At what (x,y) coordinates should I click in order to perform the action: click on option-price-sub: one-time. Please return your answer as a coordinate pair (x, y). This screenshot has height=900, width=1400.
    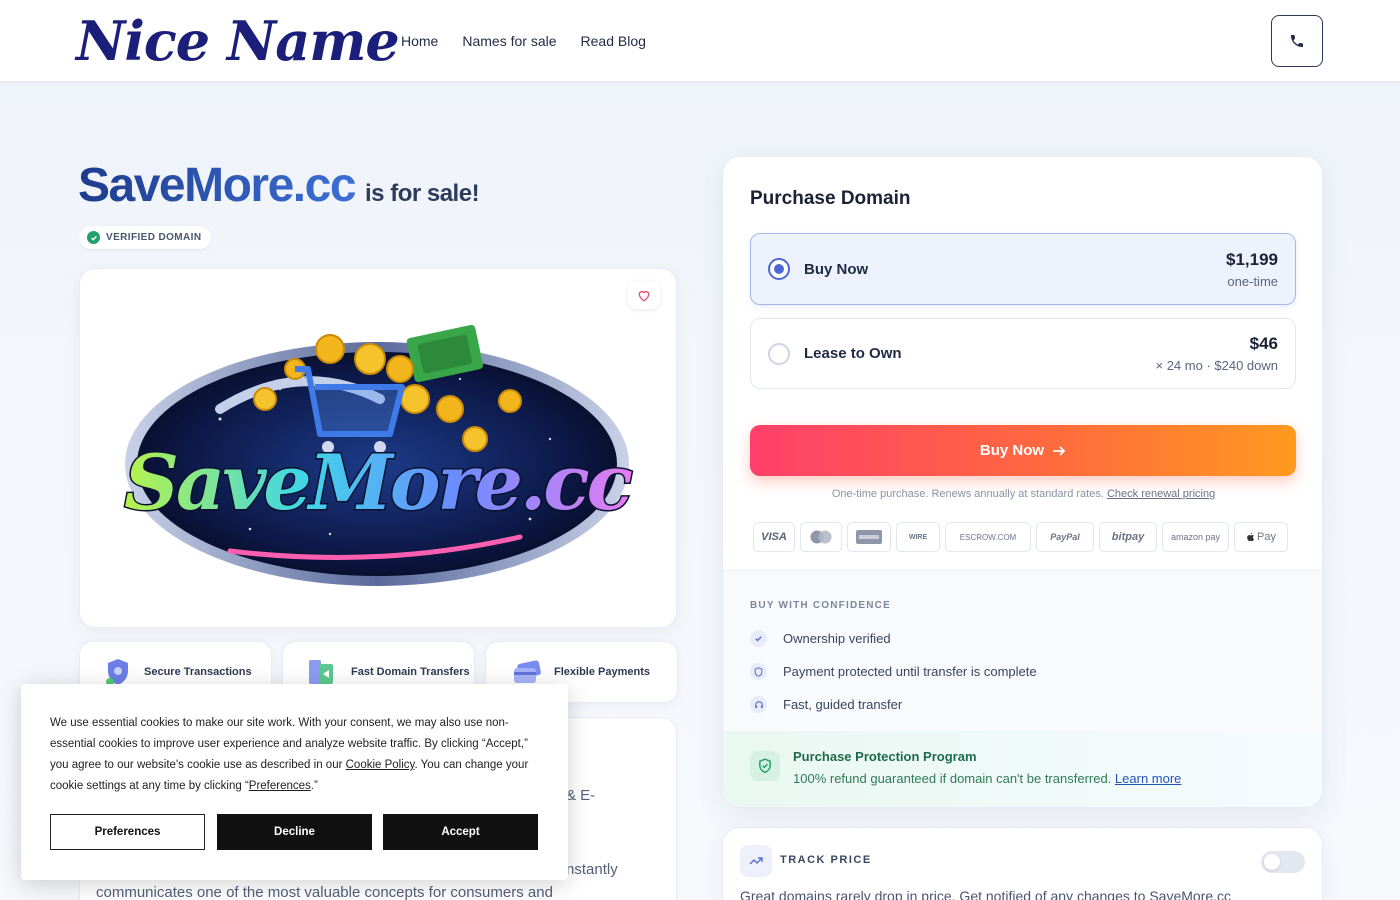
    Looking at the image, I should click on (1252, 281).